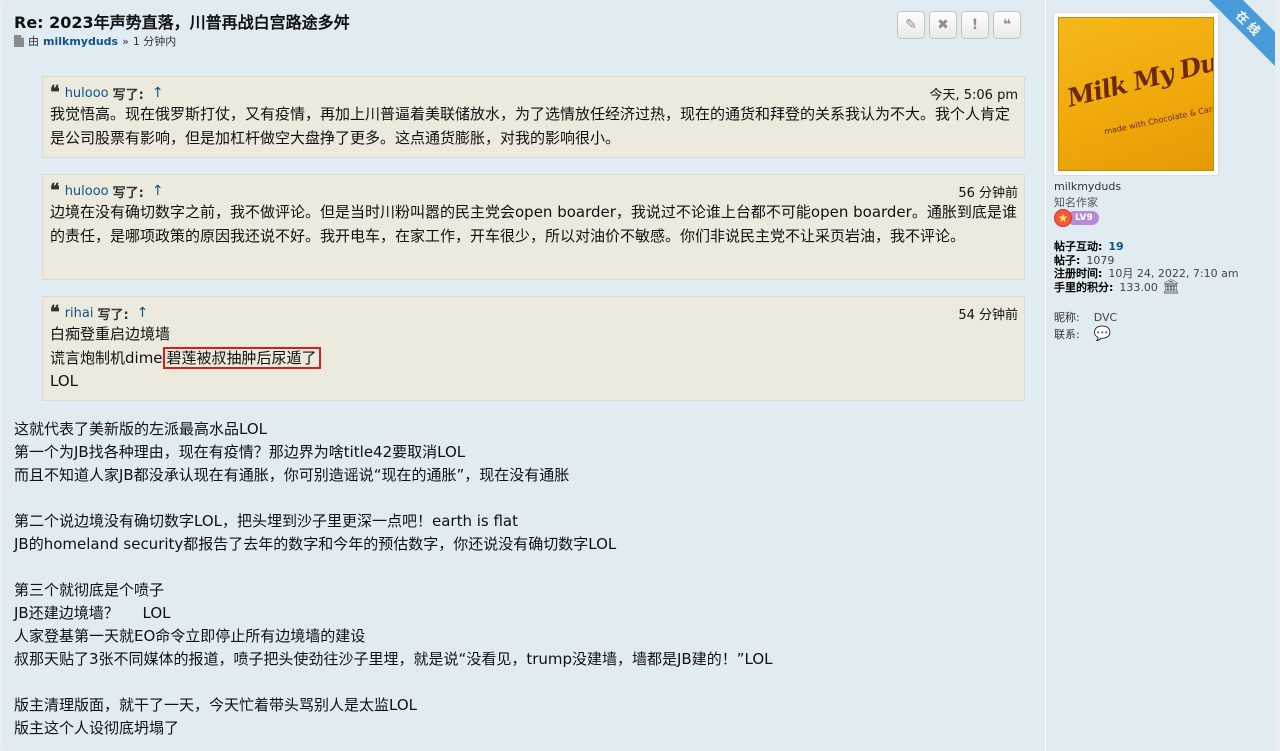 This screenshot has height=751, width=1280. Describe the element at coordinates (215, 705) in the screenshot. I see `content-line: 版主清理版面，就干了一天，今天忙着带头骂别人是太监LOL` at that location.